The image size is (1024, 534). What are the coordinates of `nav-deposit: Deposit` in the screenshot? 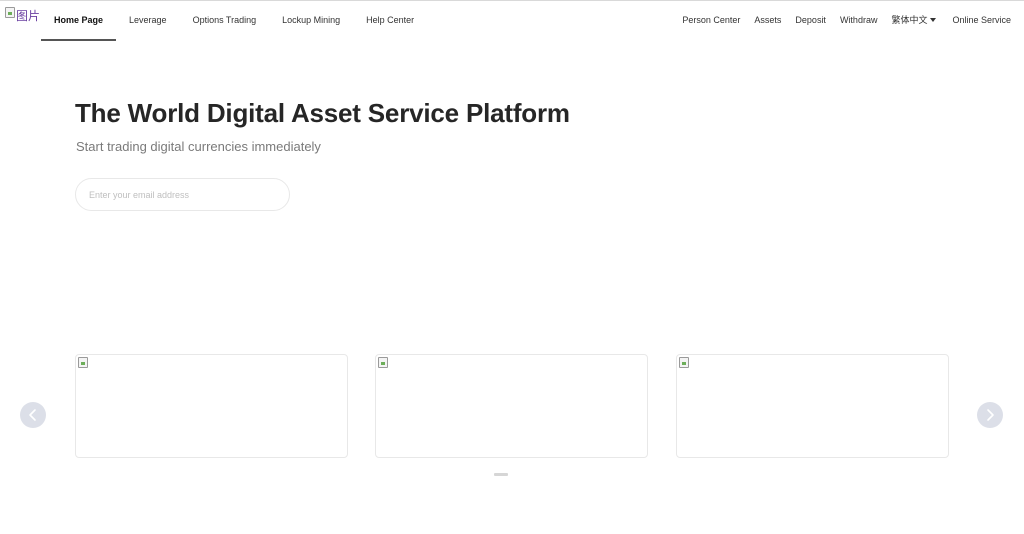 It's located at (810, 21).